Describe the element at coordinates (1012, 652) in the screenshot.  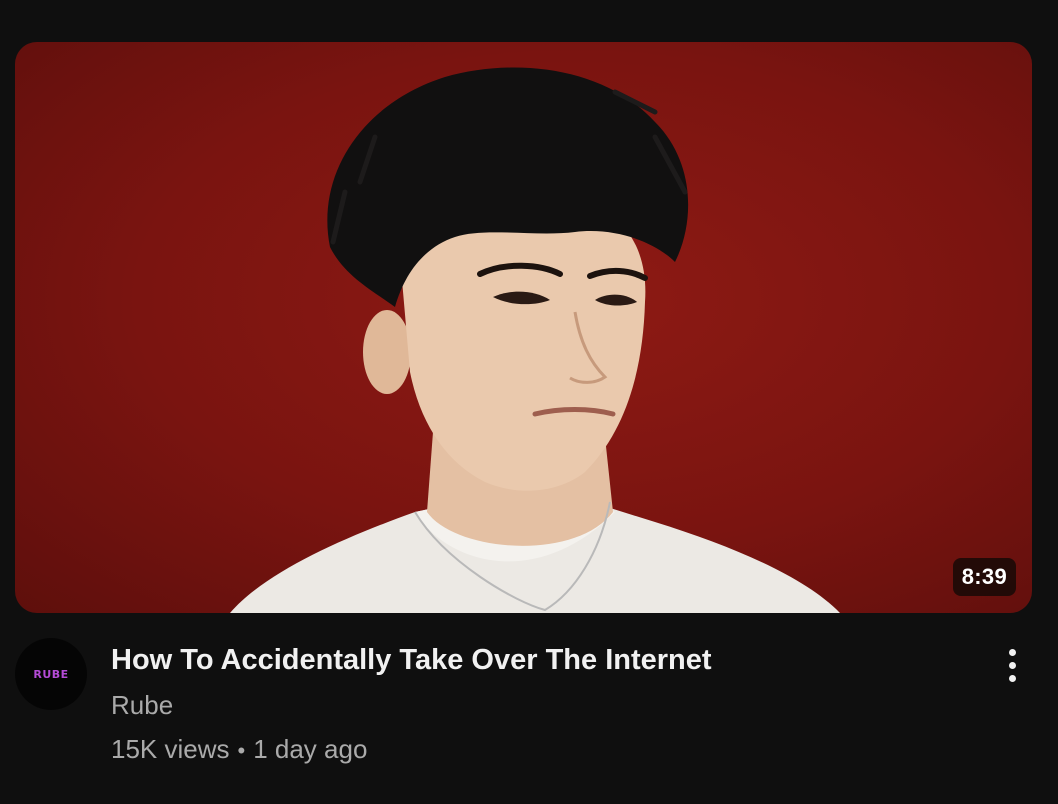
I see `more-vertical-icon` at that location.